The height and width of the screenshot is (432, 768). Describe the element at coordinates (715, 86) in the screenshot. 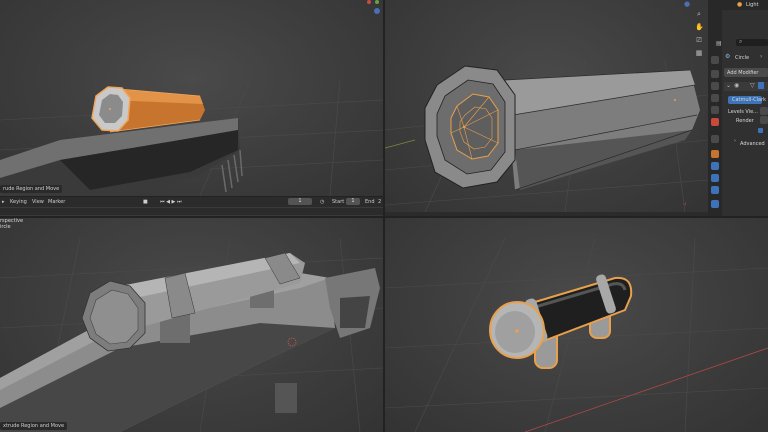

I see `output-tab-icon` at that location.